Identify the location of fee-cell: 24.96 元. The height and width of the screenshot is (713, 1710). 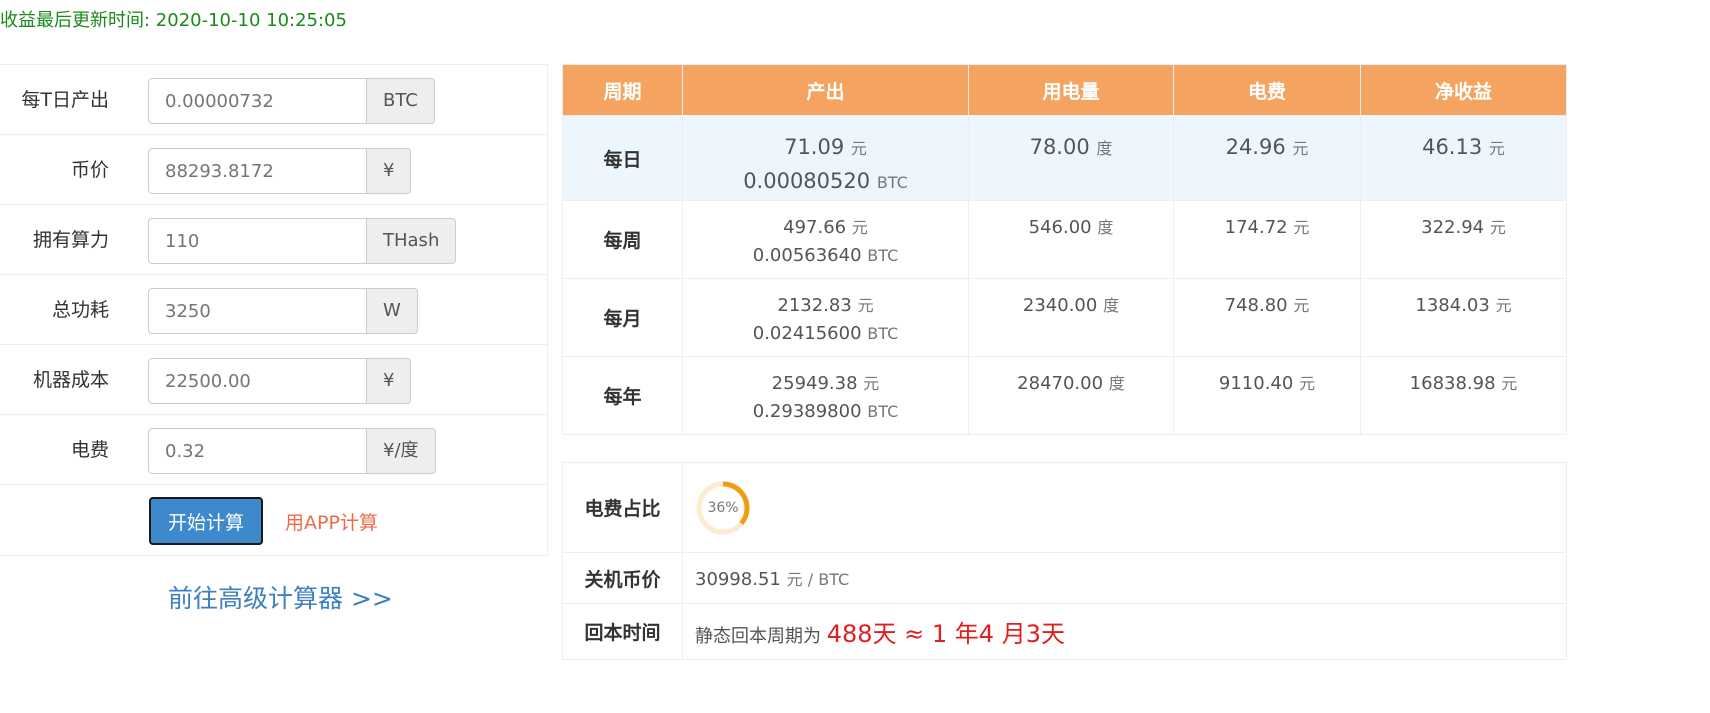
(1267, 158).